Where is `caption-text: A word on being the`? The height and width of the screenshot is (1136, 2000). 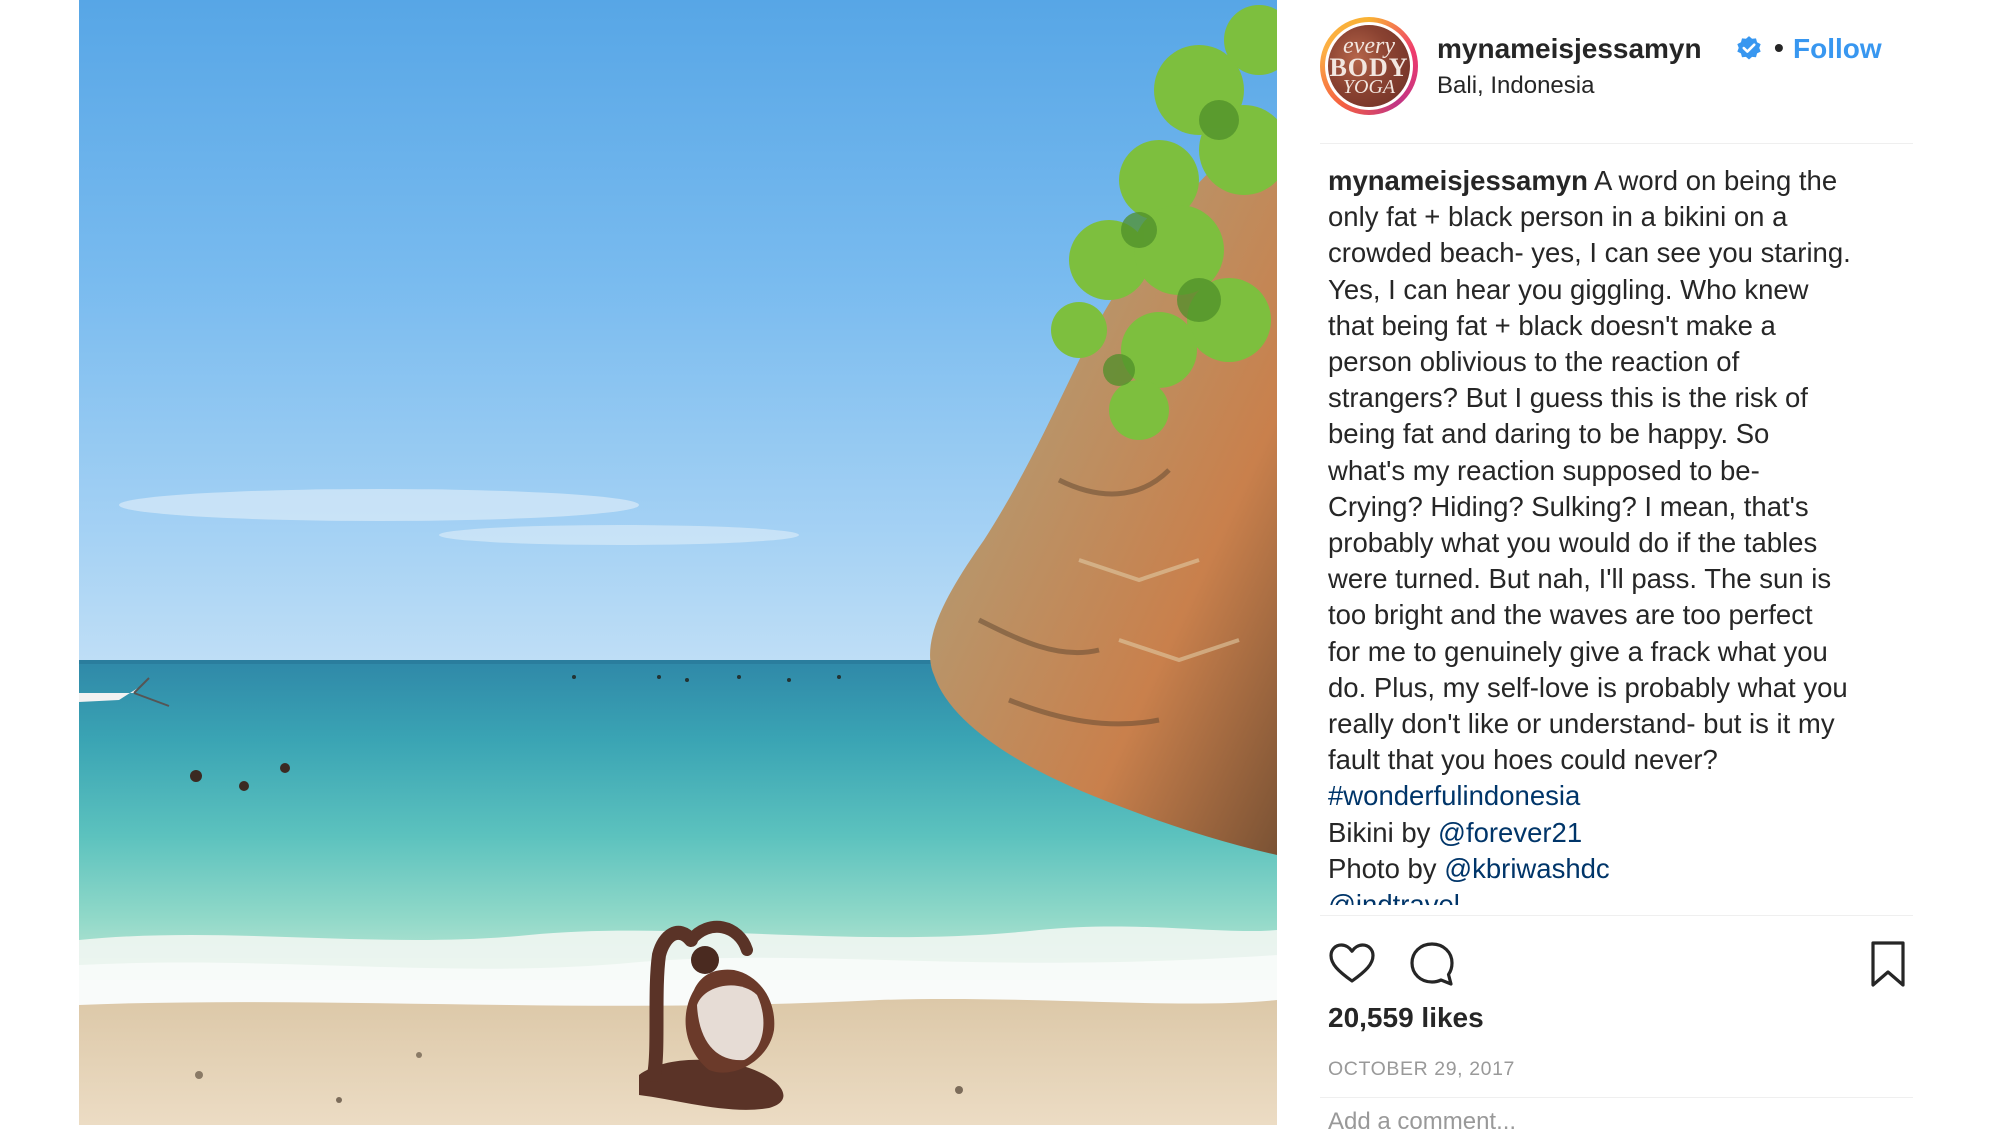 caption-text: A word on being the is located at coordinates (1712, 180).